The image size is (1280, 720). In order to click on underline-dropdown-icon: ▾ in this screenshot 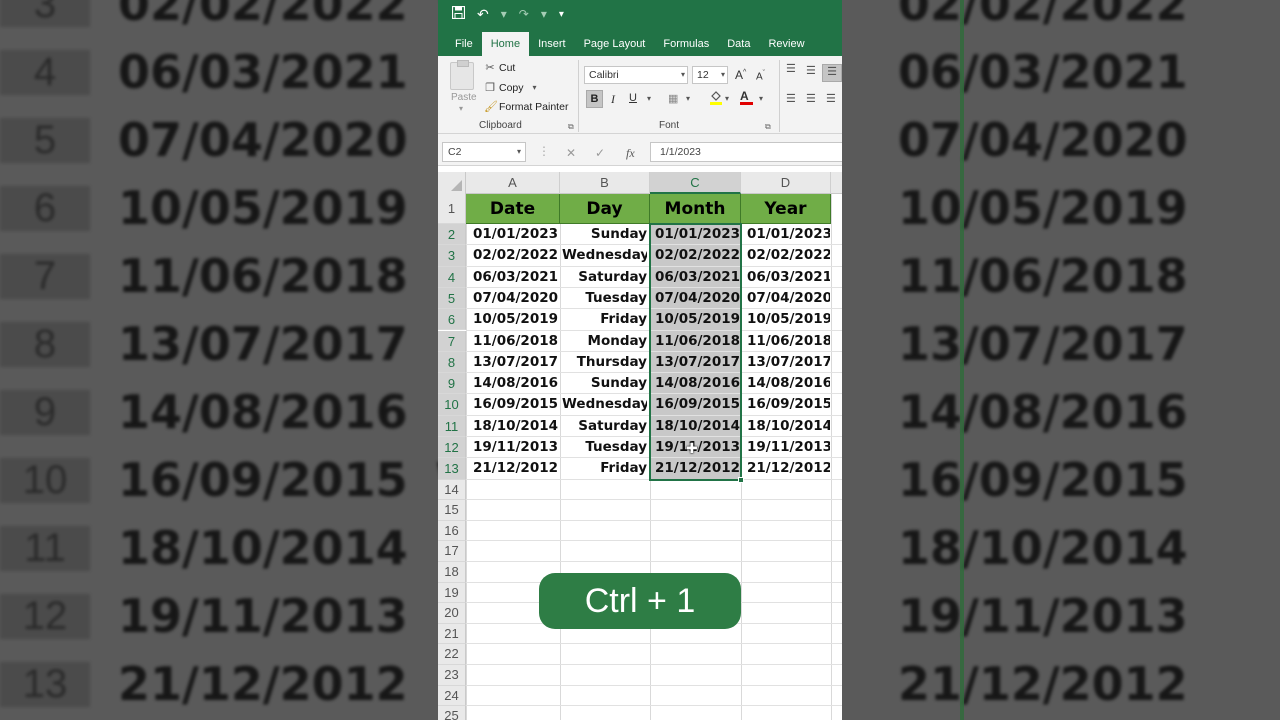, I will do `click(649, 98)`.